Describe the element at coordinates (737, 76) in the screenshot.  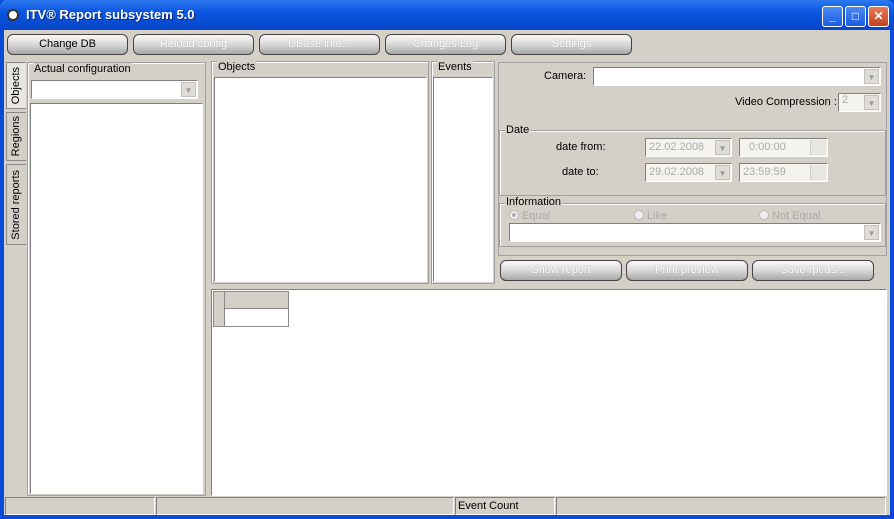
I see `camera-combo: ▼` at that location.